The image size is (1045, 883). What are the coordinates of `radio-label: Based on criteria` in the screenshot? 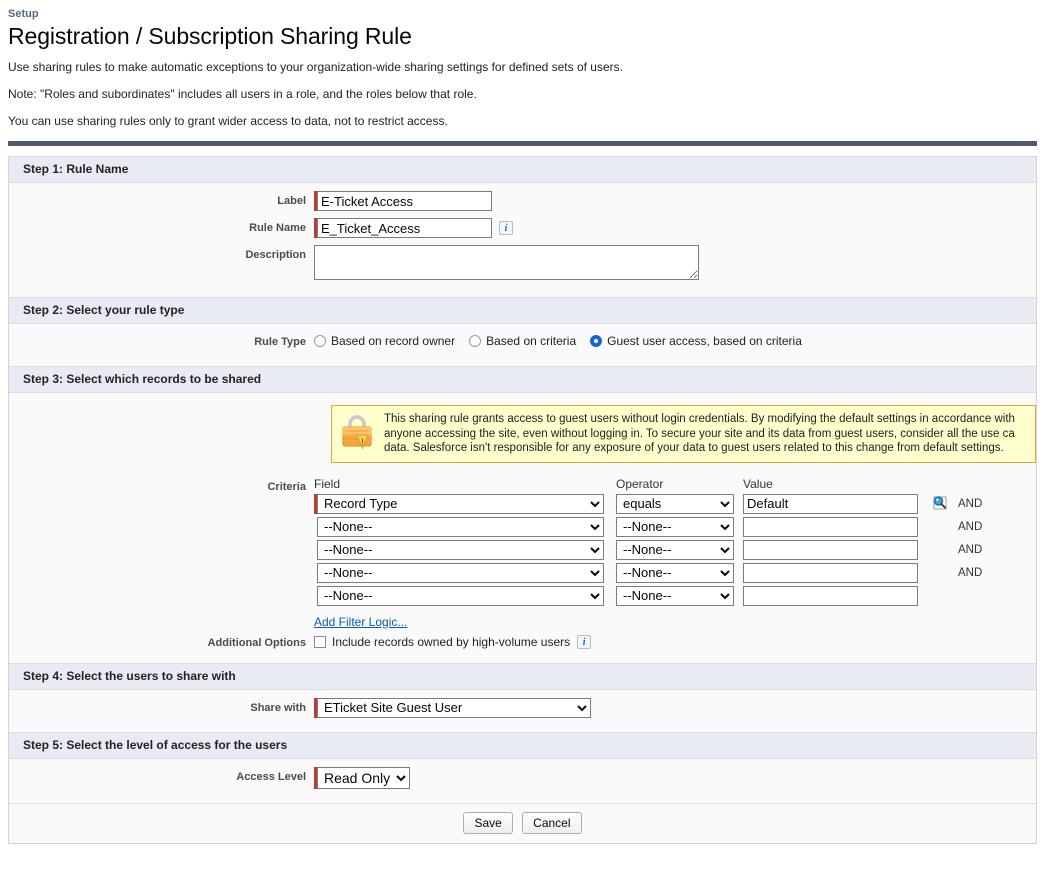 It's located at (531, 341).